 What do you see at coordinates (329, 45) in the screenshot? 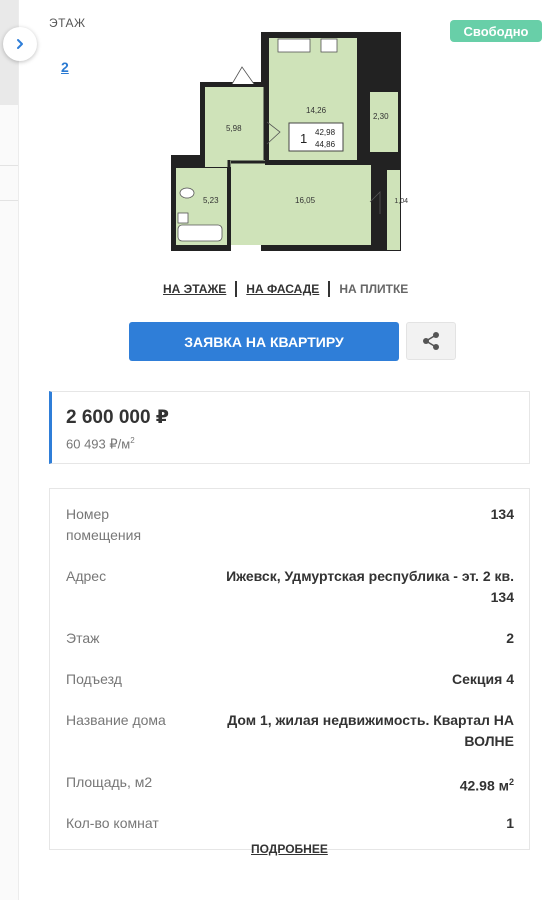
I see `plan-stove` at bounding box center [329, 45].